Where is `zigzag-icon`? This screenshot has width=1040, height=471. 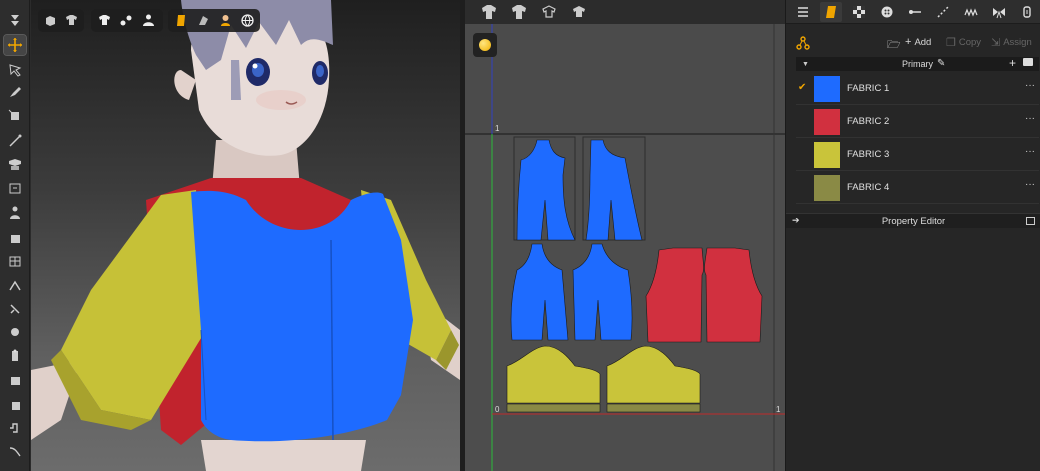
zigzag-icon is located at coordinates (971, 12).